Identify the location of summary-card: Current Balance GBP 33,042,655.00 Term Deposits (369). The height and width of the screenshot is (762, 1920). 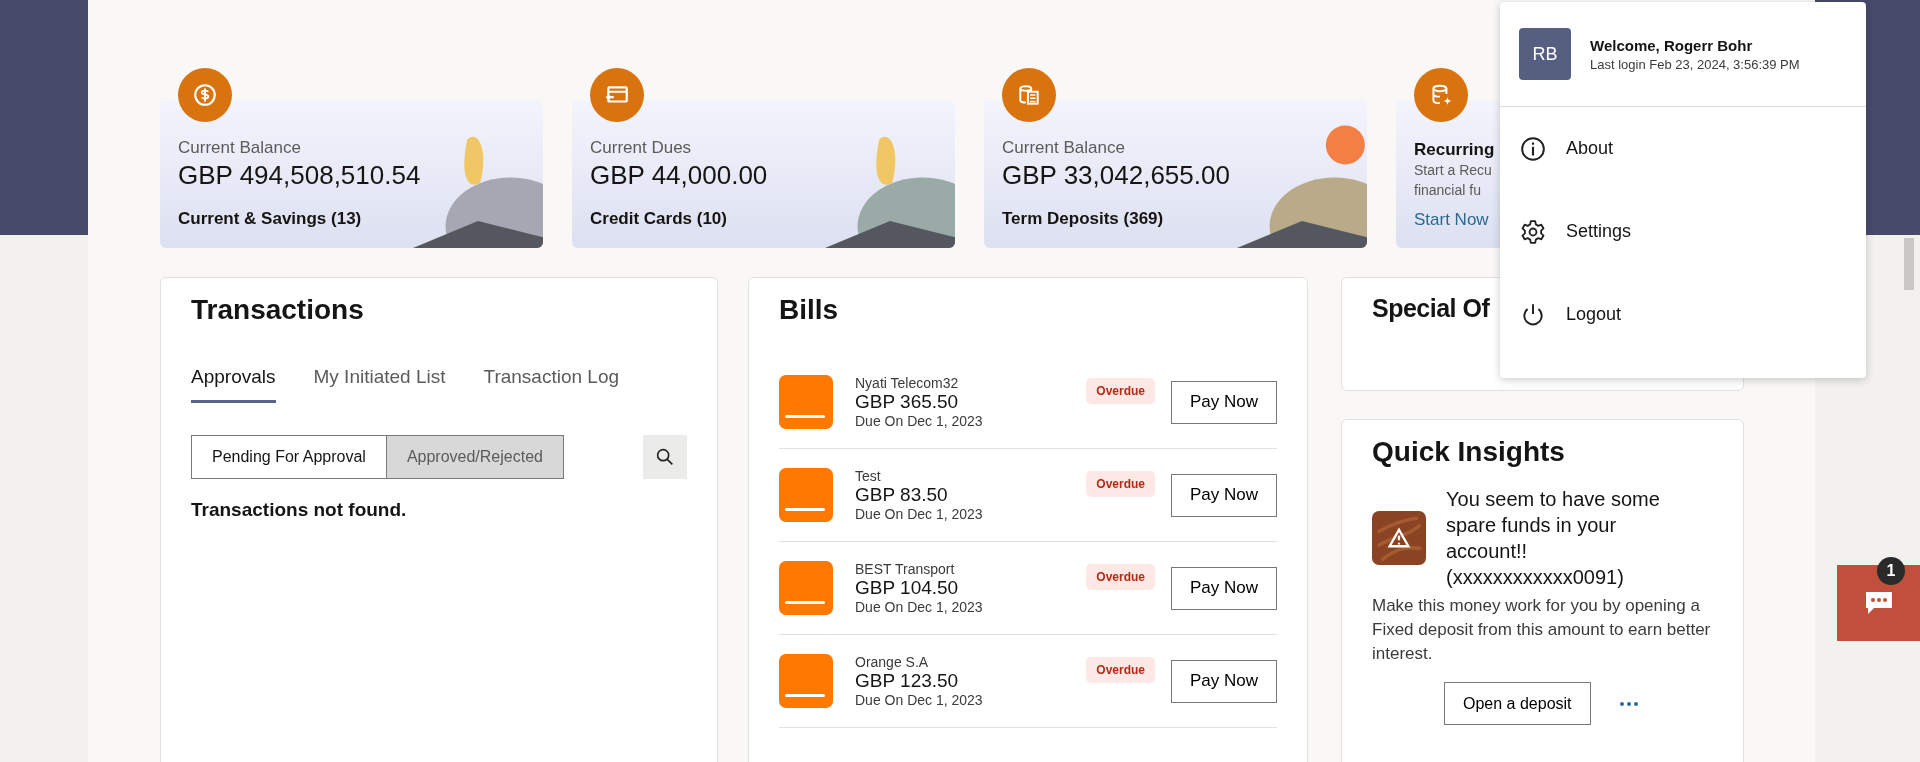
(1175, 174).